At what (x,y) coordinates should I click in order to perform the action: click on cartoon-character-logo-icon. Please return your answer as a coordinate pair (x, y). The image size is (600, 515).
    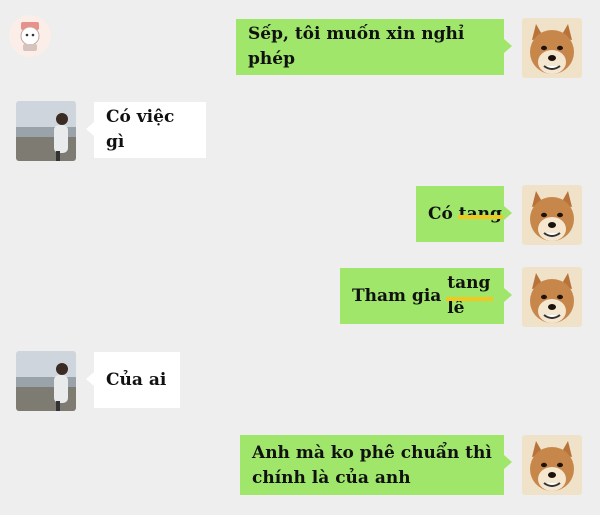
    Looking at the image, I should click on (30, 36).